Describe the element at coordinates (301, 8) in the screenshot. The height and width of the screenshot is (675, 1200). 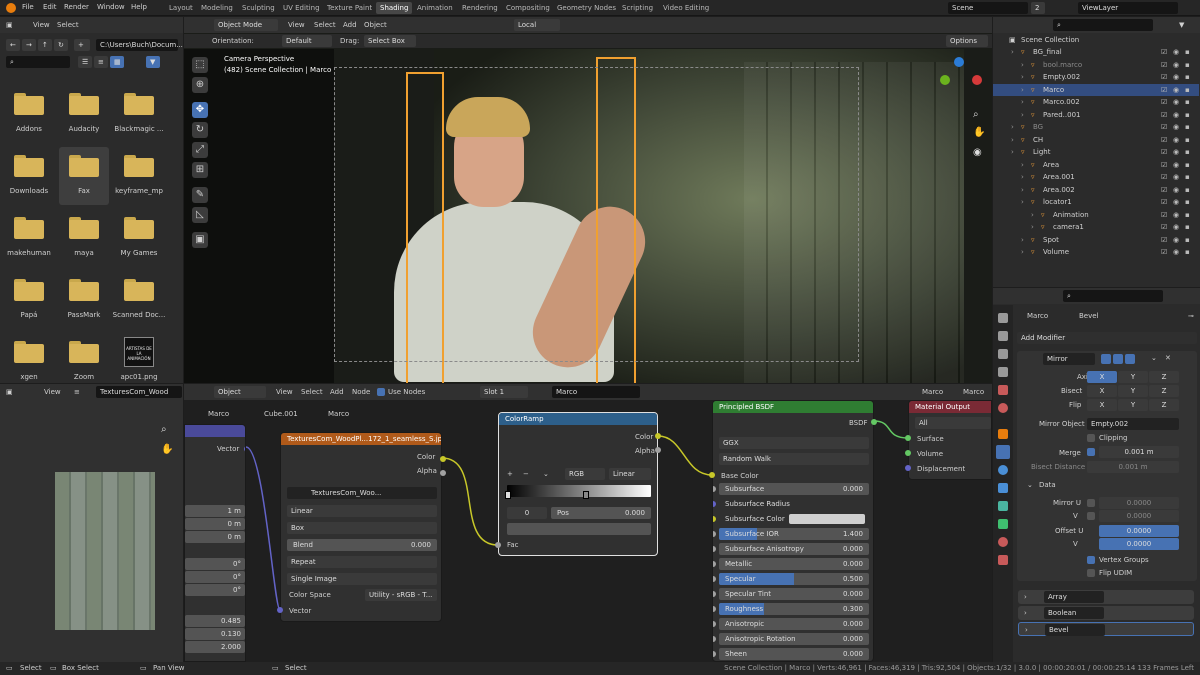
I see `tab-uv-editing: UV Editing` at that location.